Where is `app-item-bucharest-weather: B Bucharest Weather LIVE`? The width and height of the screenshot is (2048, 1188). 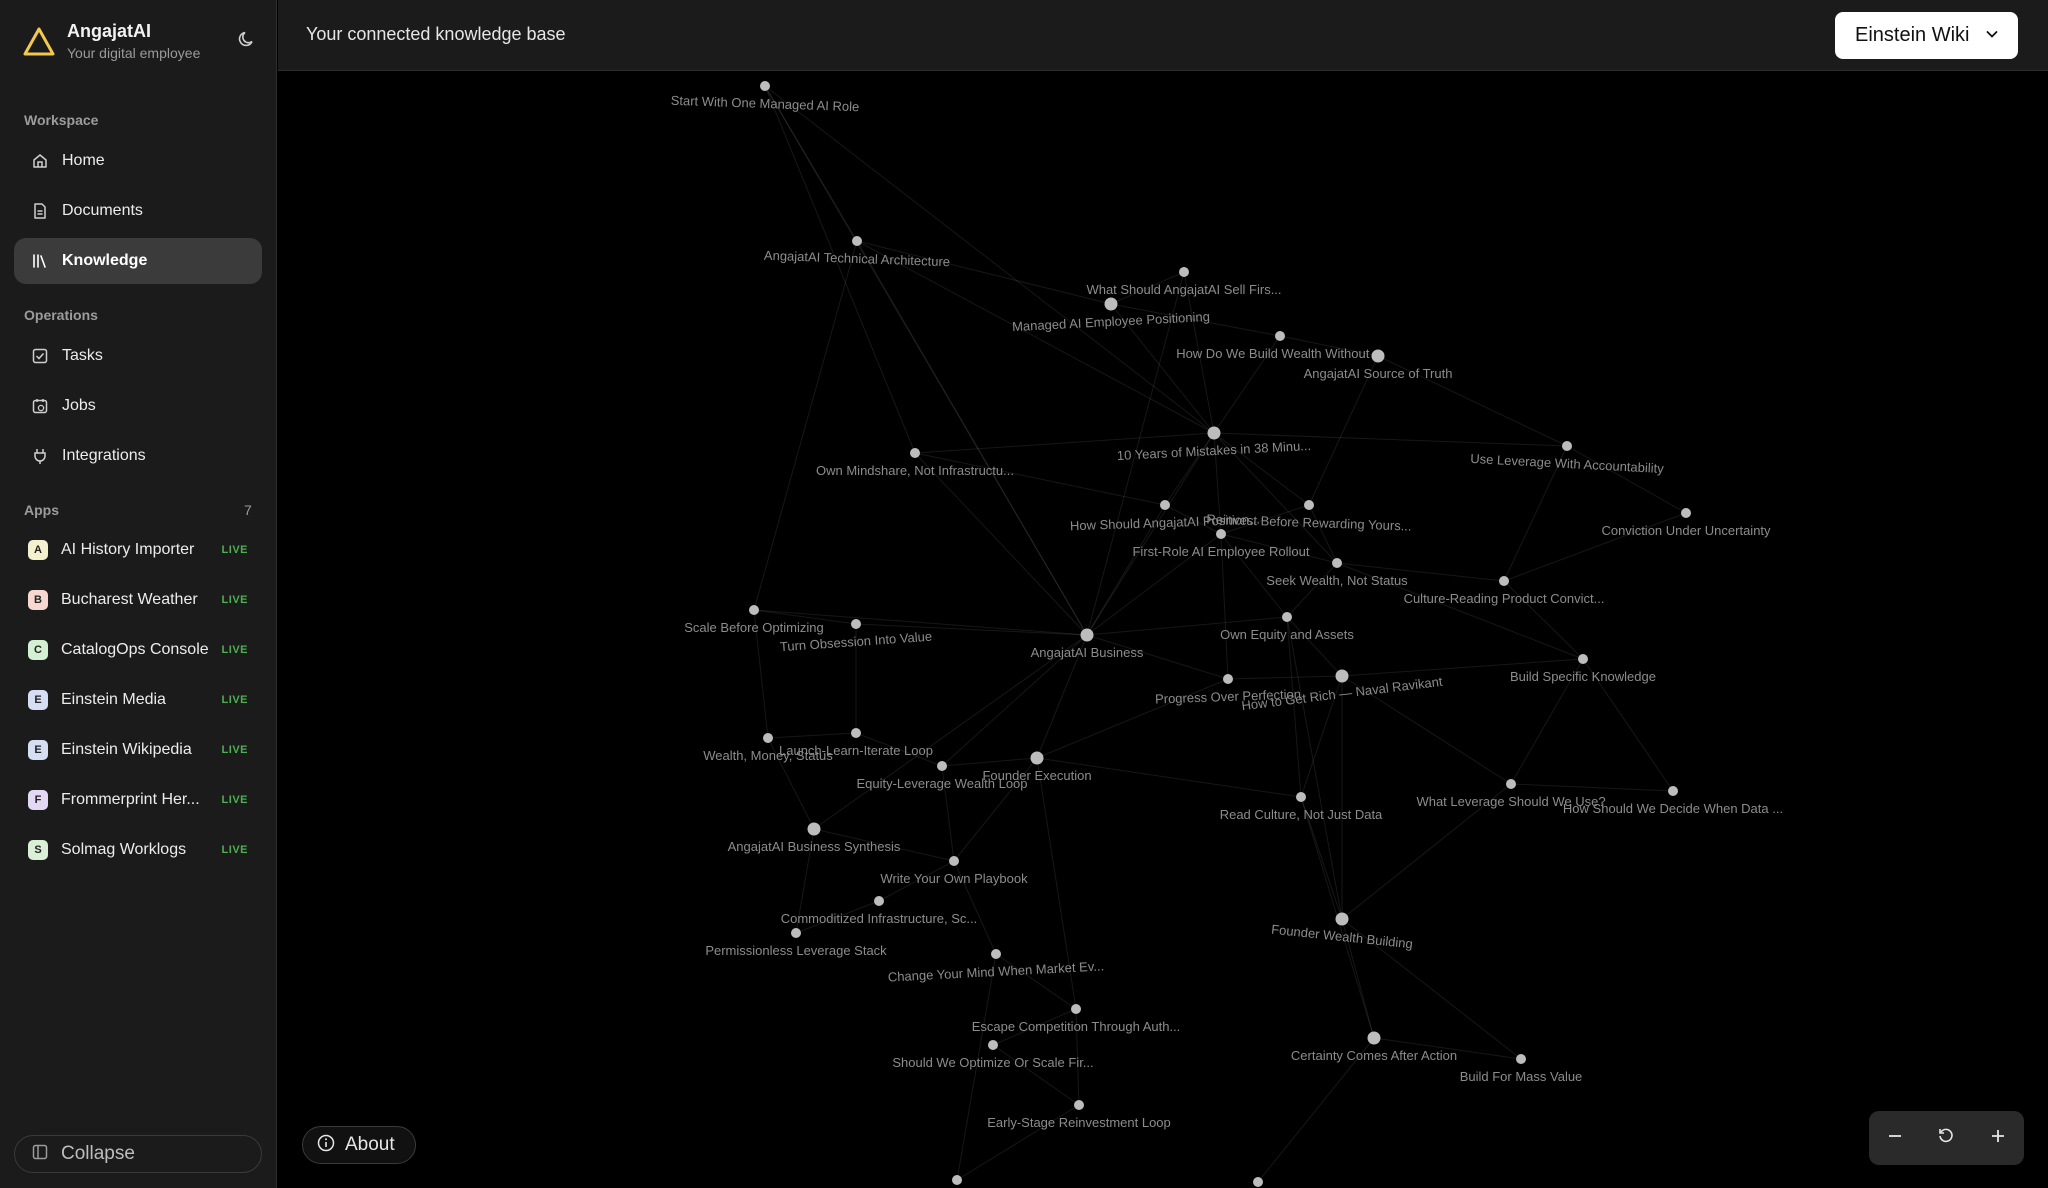
app-item-bucharest-weather: B Bucharest Weather LIVE is located at coordinates (138, 600).